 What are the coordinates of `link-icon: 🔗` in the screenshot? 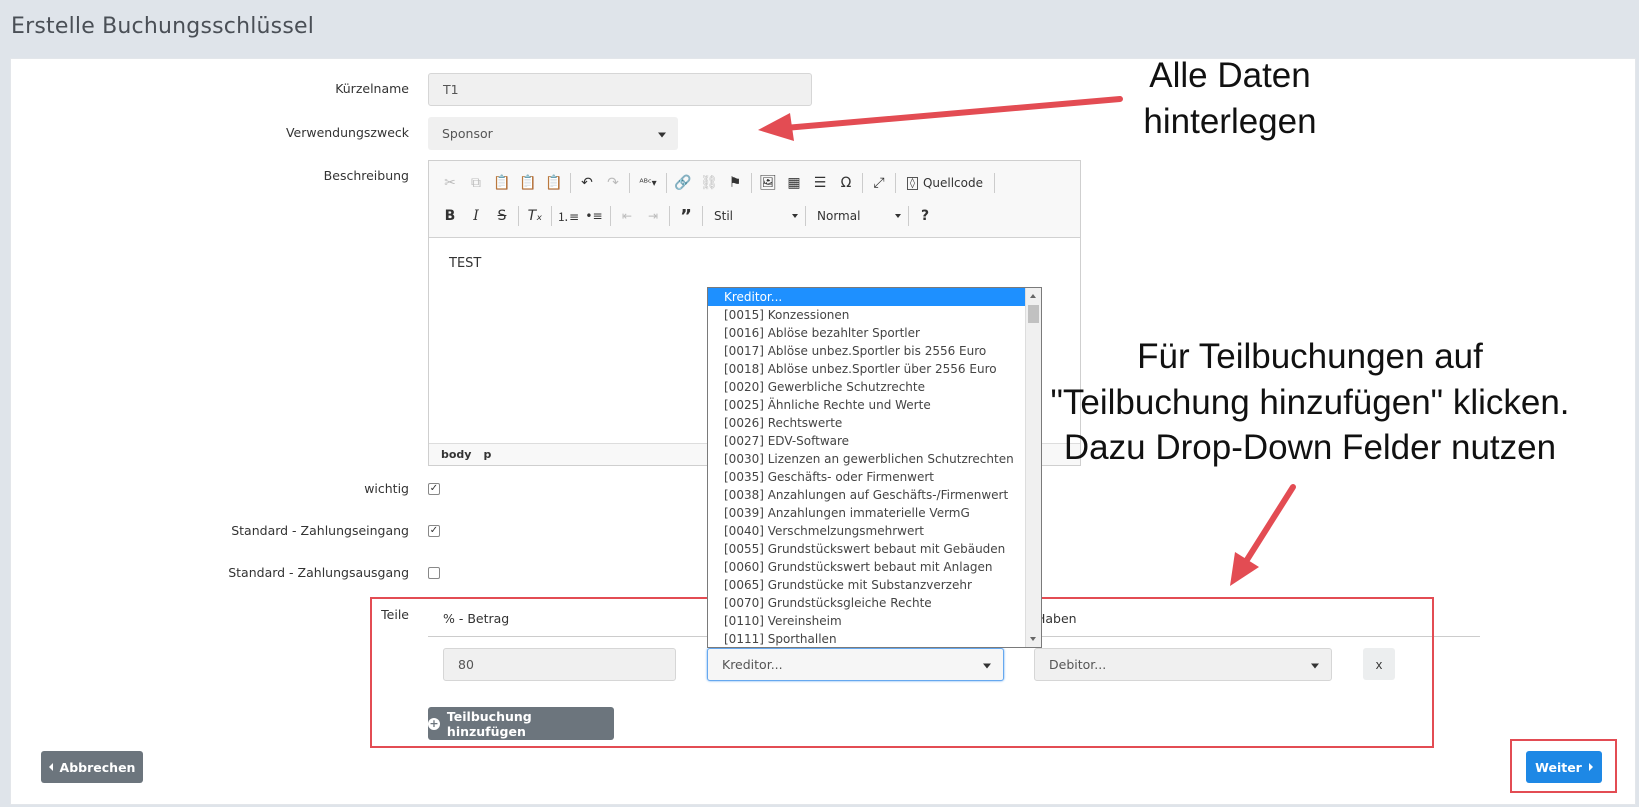 It's located at (683, 183).